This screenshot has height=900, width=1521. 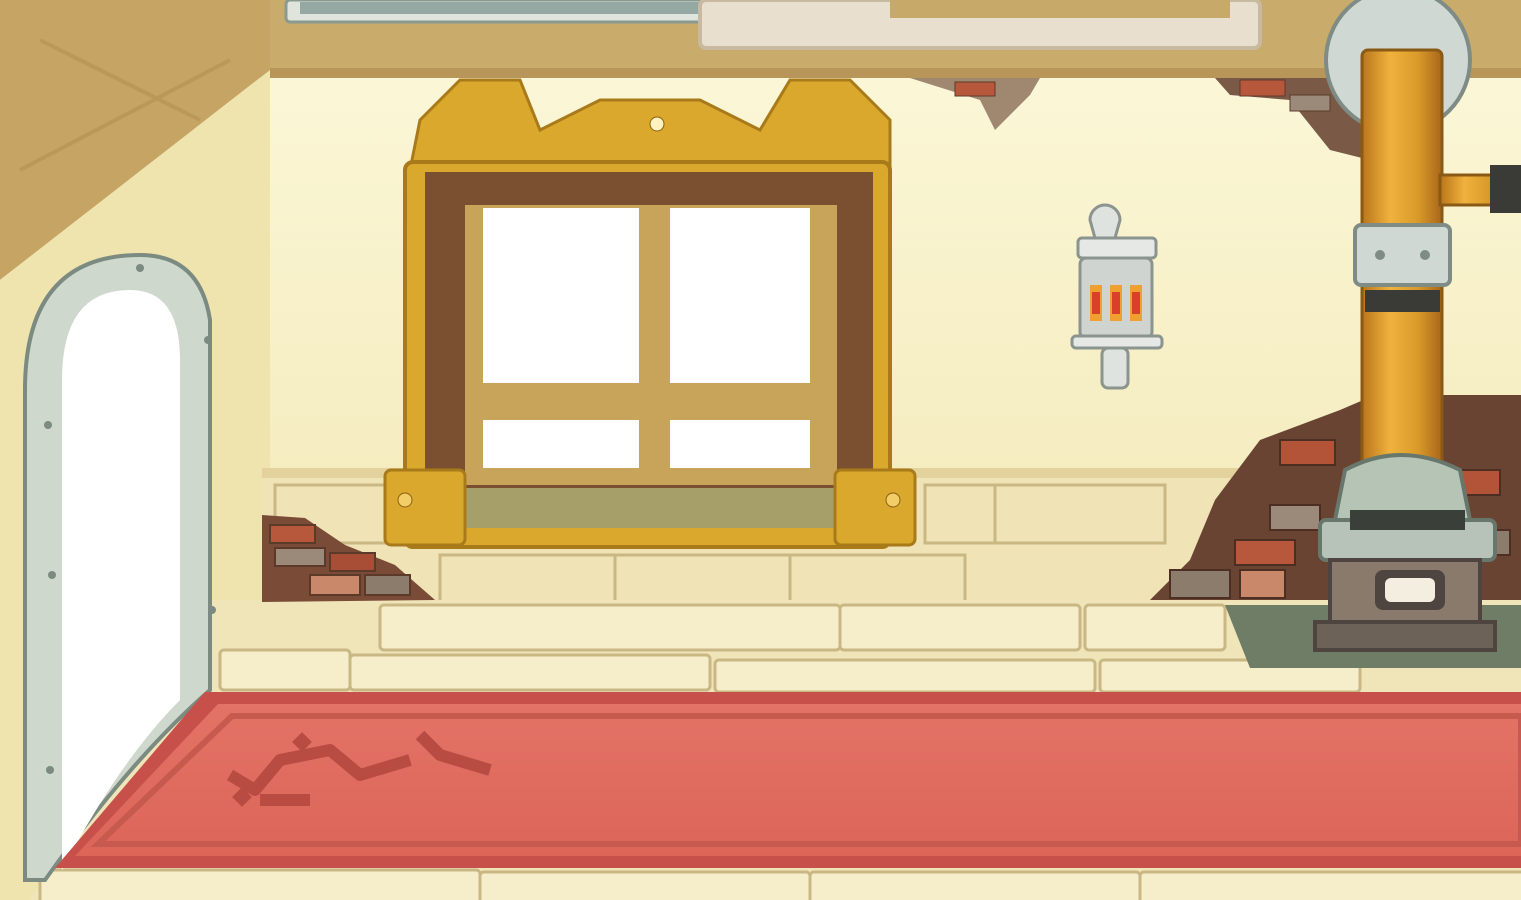 I want to click on window-pane-bottom-left, so click(x=561, y=444).